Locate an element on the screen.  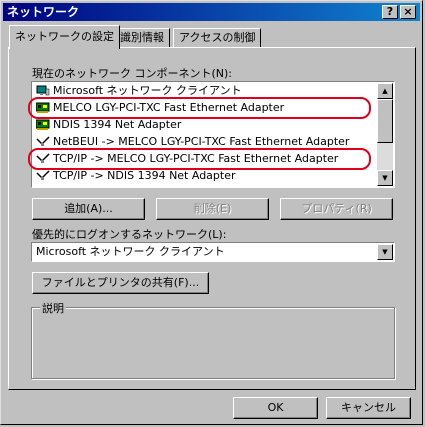
ok-button: OK is located at coordinates (275, 408).